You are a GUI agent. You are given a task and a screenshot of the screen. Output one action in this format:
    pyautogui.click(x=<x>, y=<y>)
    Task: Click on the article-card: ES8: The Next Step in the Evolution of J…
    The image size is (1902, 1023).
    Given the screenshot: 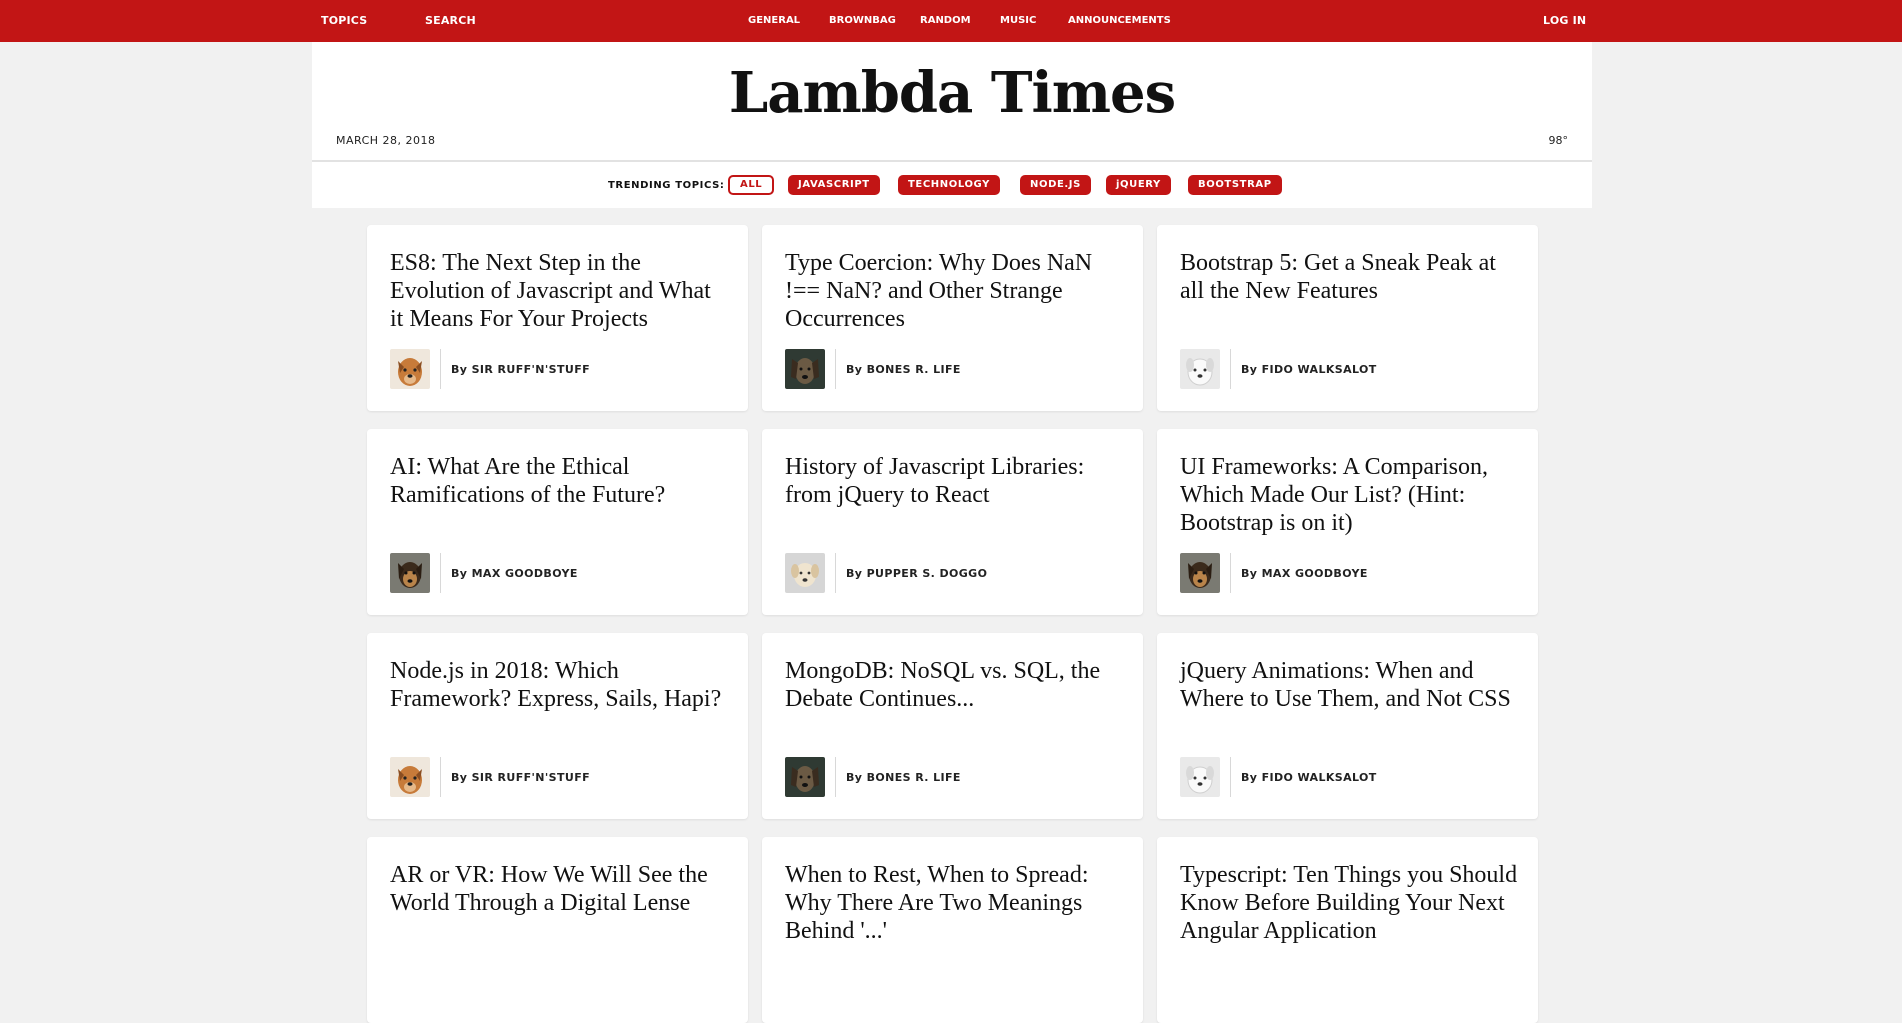 What is the action you would take?
    pyautogui.click(x=557, y=318)
    